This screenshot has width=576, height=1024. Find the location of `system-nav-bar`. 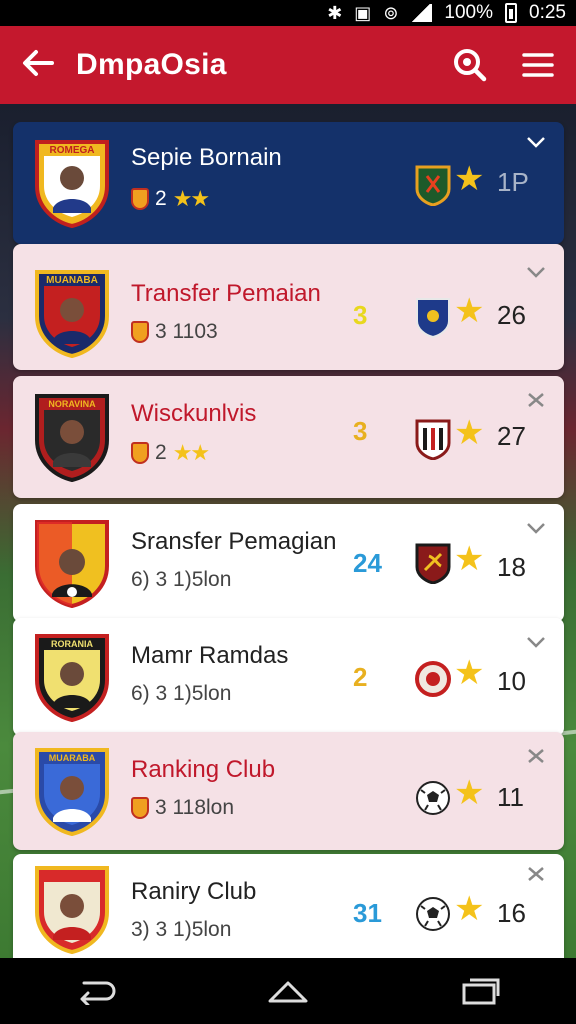

system-nav-bar is located at coordinates (288, 991).